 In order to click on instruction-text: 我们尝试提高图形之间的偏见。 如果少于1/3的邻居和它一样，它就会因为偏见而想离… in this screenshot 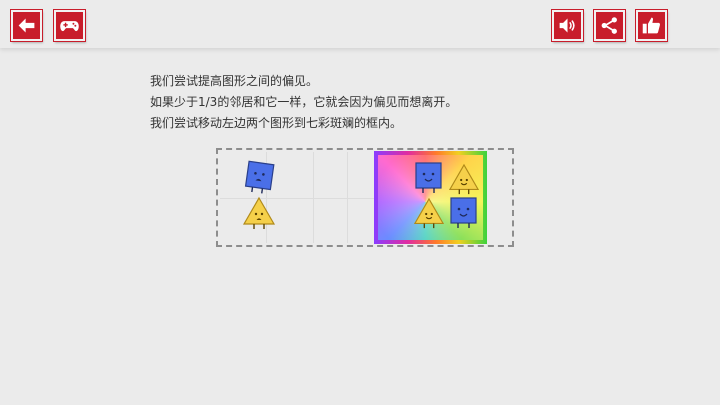, I will do `click(360, 102)`.